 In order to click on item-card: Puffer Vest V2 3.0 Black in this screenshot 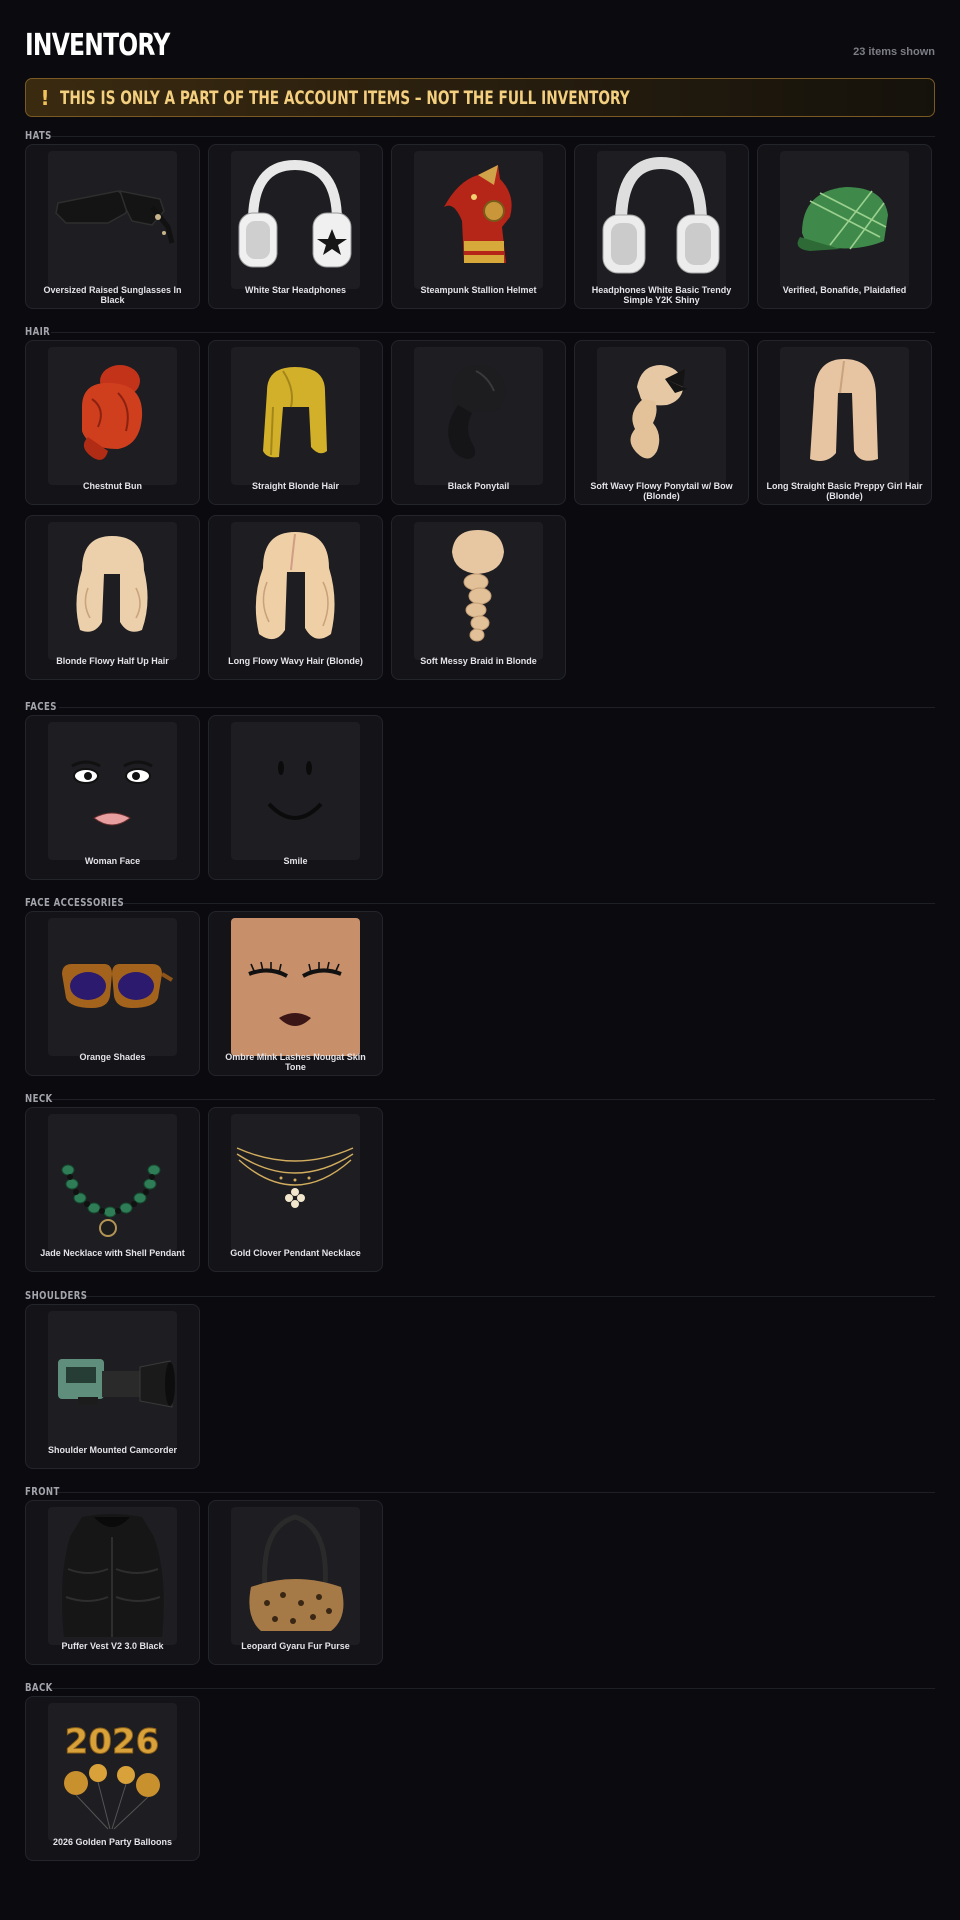, I will do `click(112, 1582)`.